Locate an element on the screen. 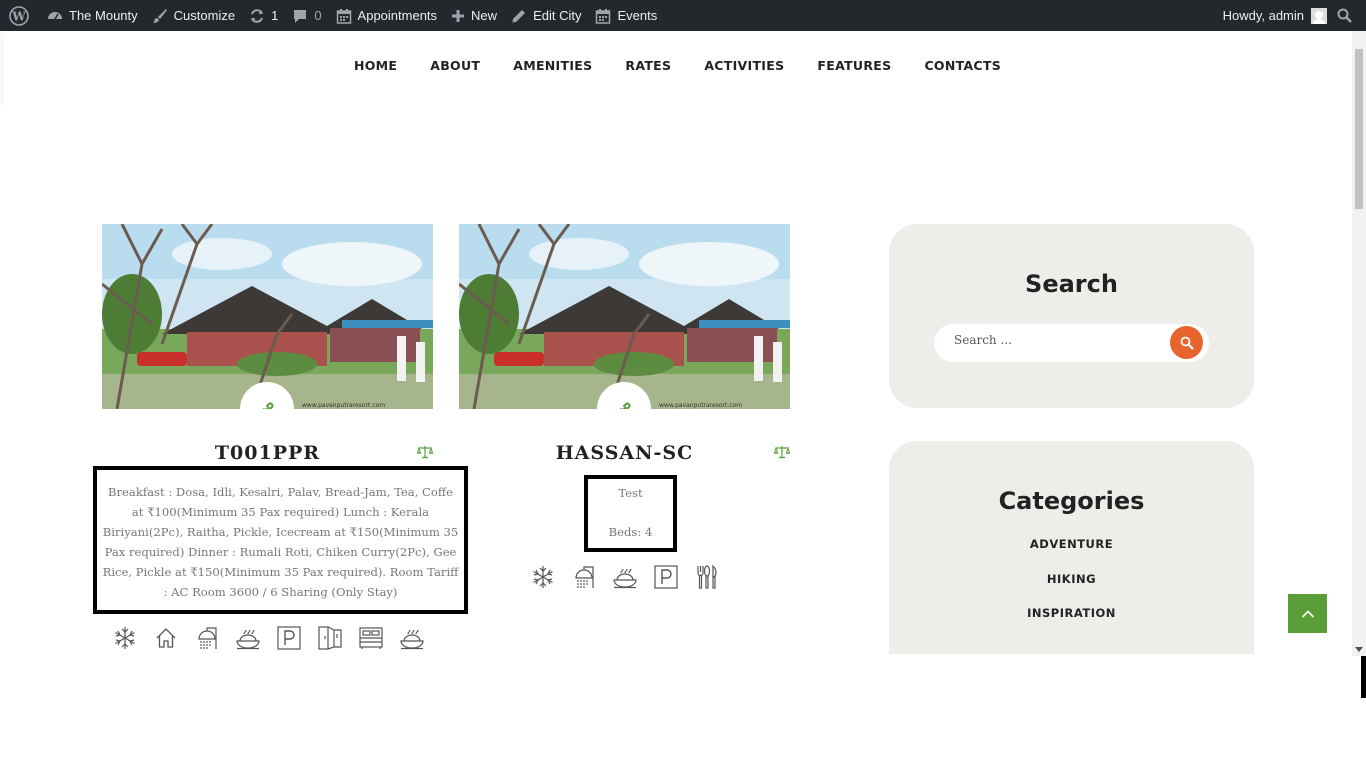  chevron-up-icon is located at coordinates (1307, 613).